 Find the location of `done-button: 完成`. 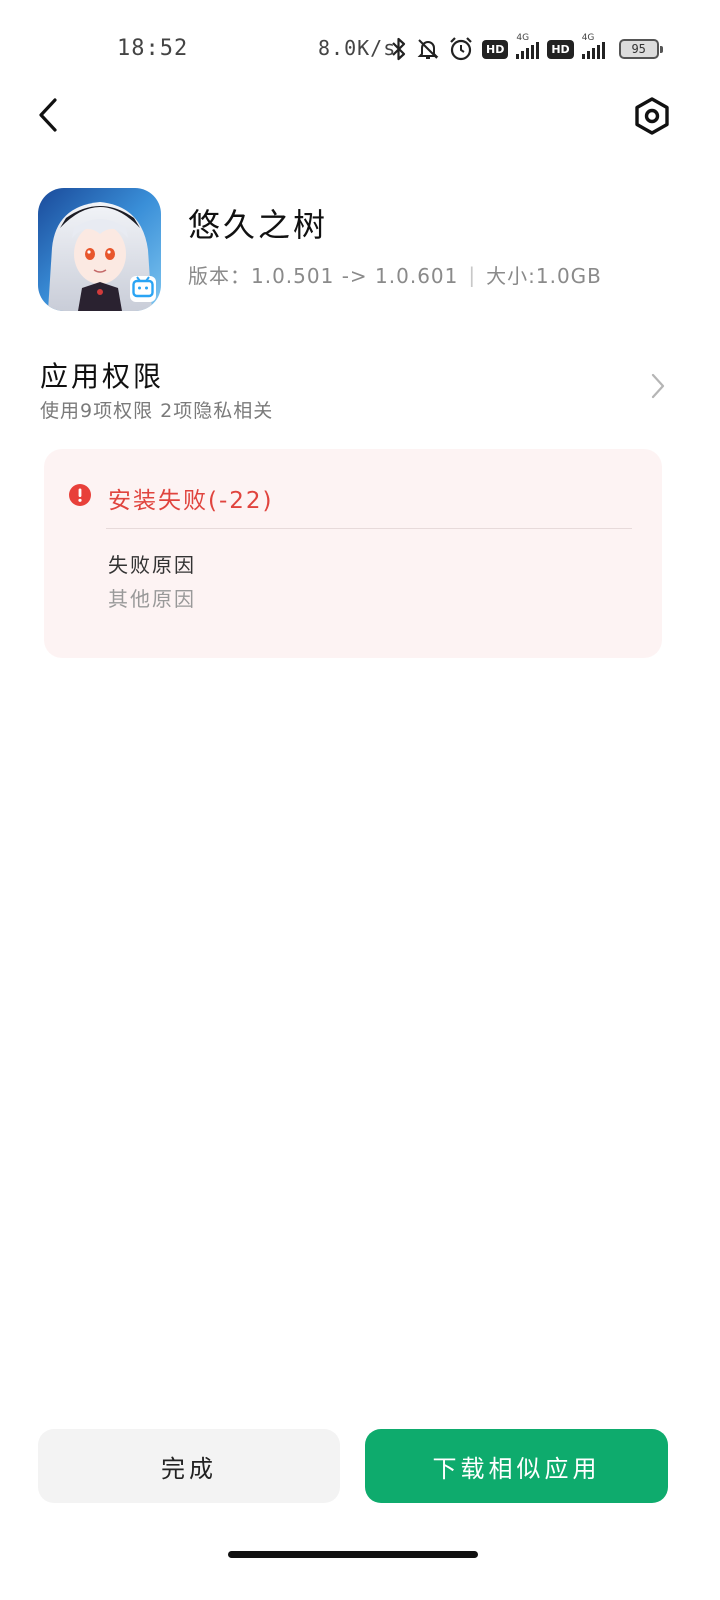

done-button: 完成 is located at coordinates (189, 1466).